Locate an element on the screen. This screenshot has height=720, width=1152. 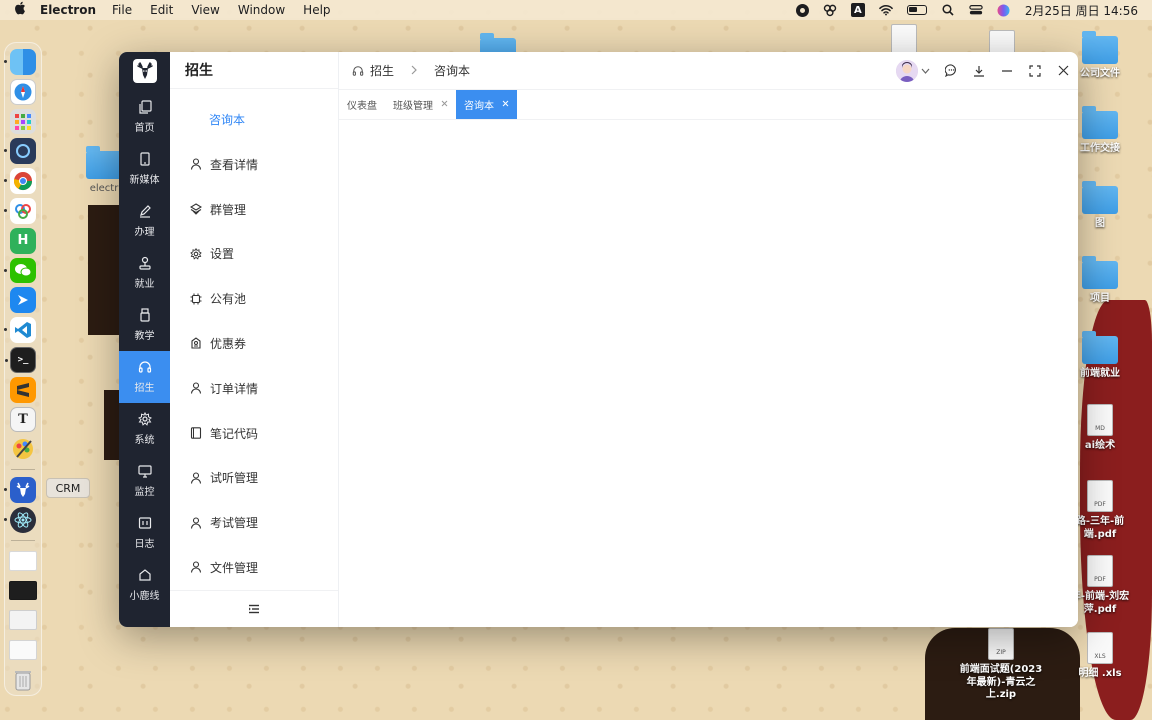
dock-separator is located at coordinates (23, 470).